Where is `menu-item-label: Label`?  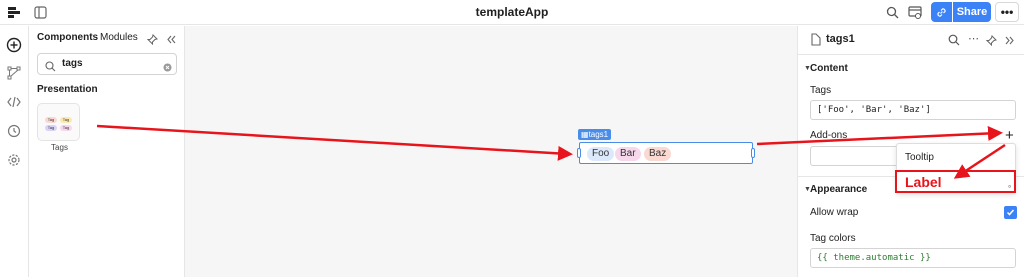
menu-item-label: Label is located at coordinates (923, 182).